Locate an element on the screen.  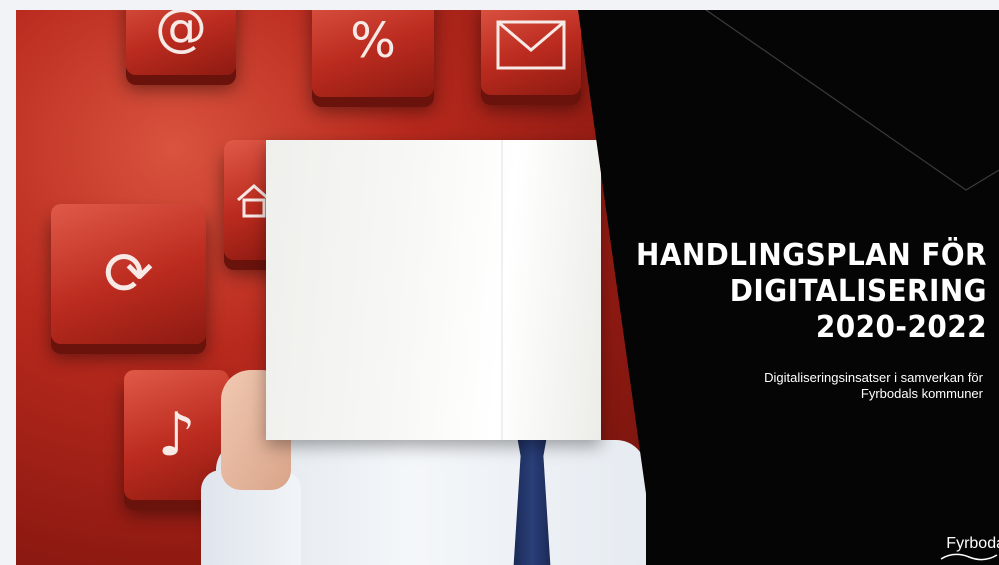
percent-key-icon: % is located at coordinates (373, 53).